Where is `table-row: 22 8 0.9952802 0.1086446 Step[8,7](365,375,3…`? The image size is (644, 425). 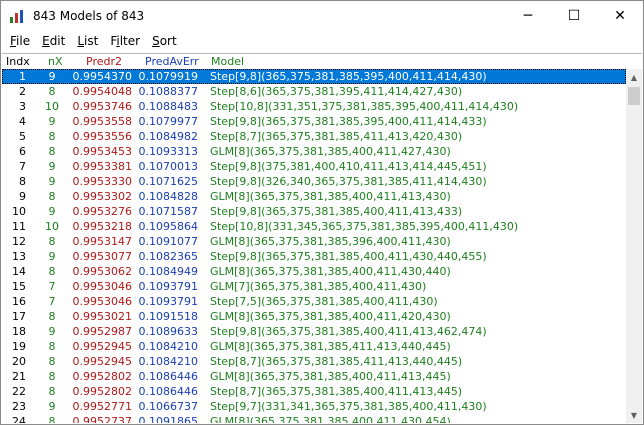
table-row: 22 8 0.9952802 0.1086446 Step[8,7](365,375,3… is located at coordinates (314, 391).